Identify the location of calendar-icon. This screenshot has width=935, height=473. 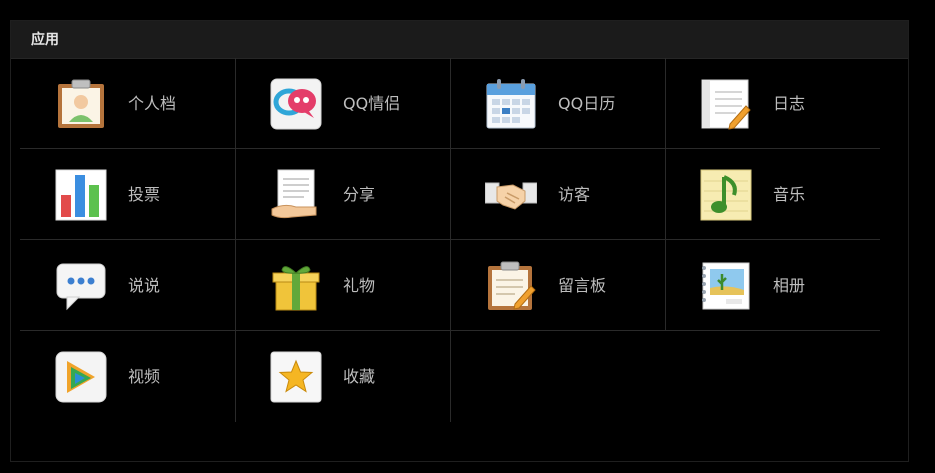
(511, 104).